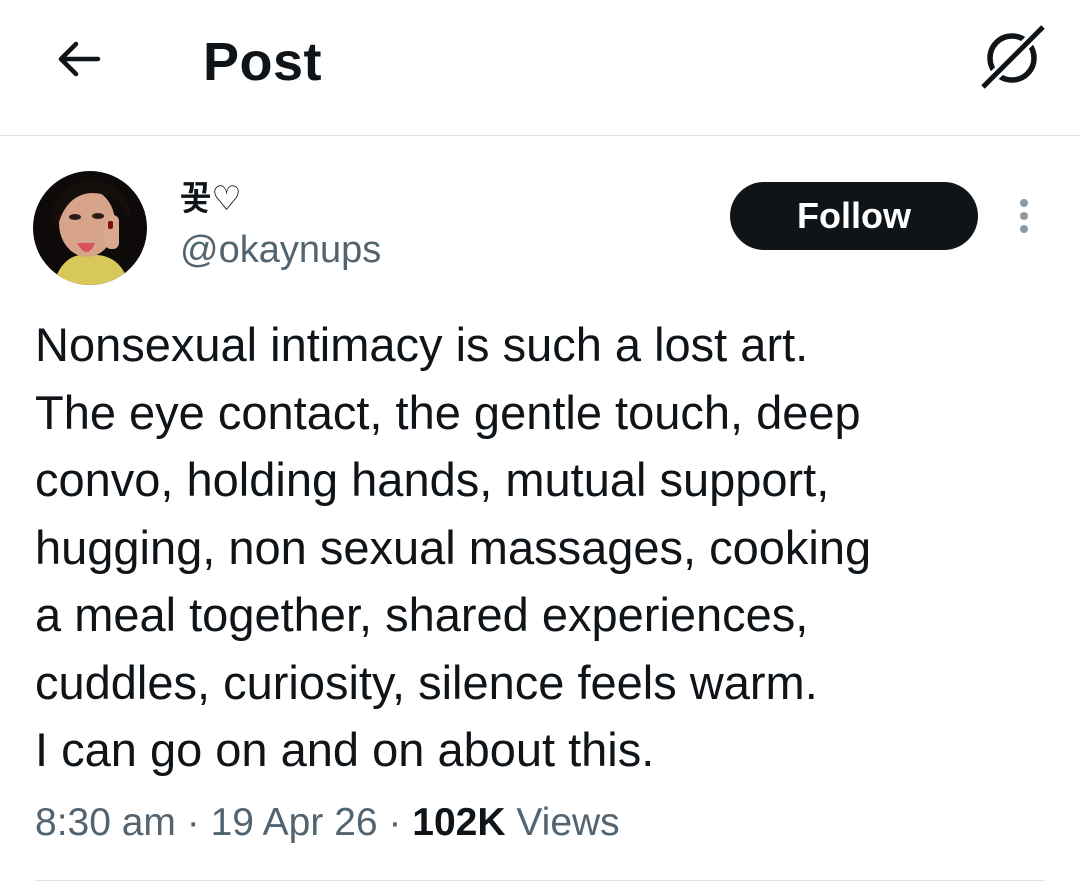  I want to click on more-options-button, so click(1024, 216).